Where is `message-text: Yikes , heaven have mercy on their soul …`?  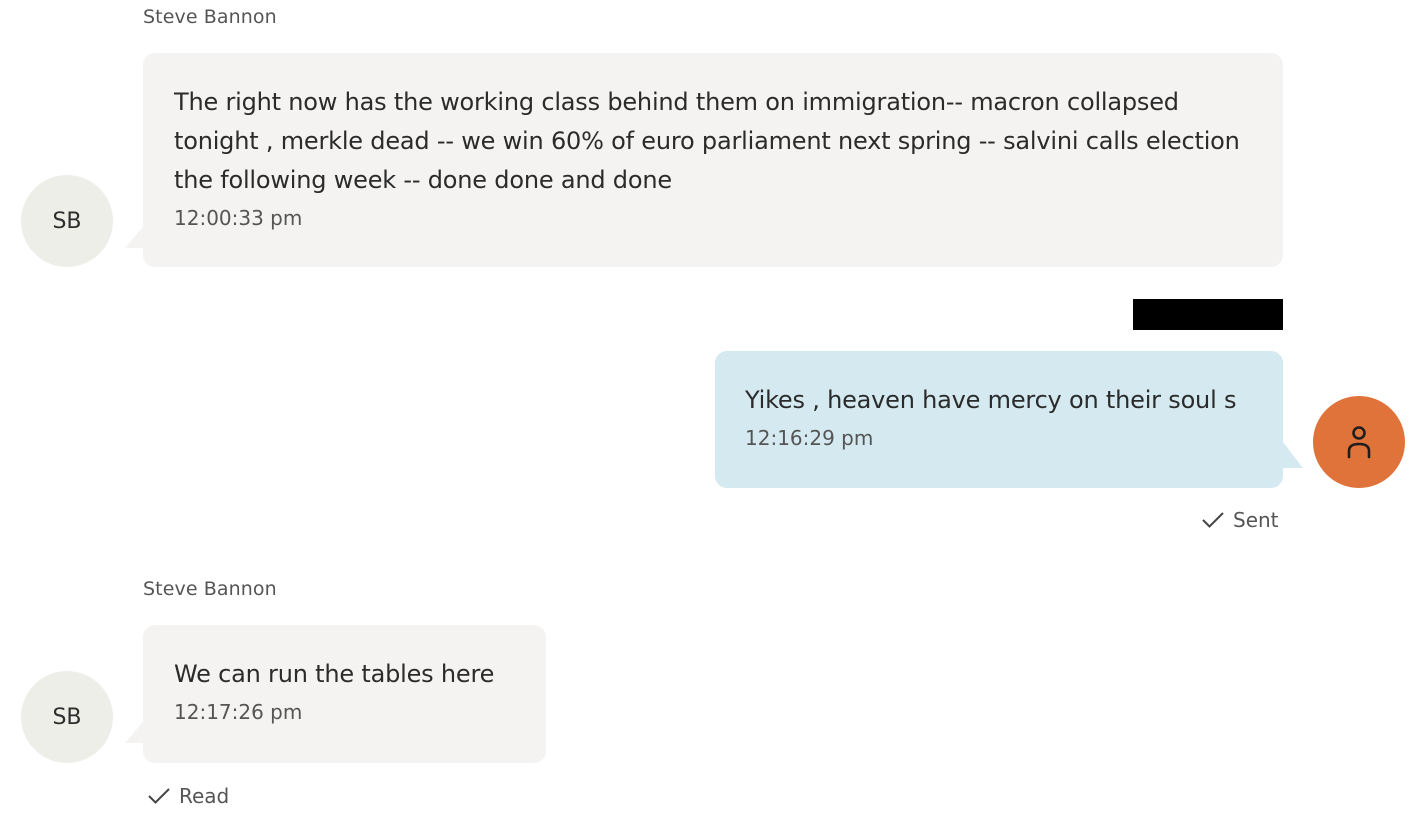
message-text: Yikes , heaven have mercy on their soul … is located at coordinates (991, 400).